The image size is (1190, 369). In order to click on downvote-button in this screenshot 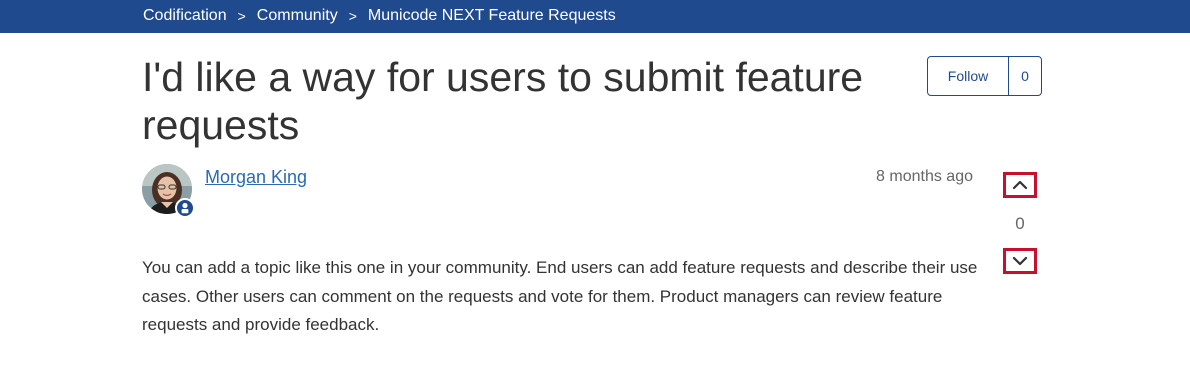, I will do `click(1020, 261)`.